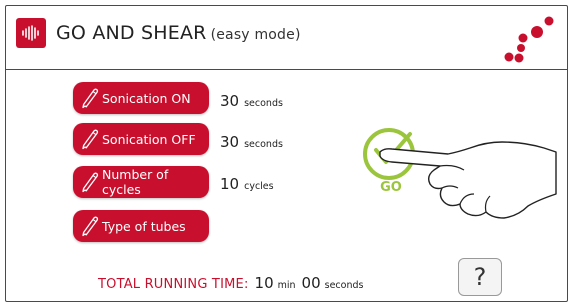  I want to click on pointing-hand-icon, so click(468, 180).